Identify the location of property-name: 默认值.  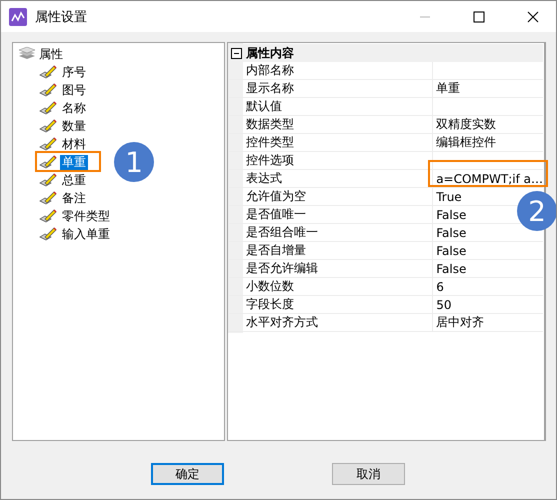
(338, 106).